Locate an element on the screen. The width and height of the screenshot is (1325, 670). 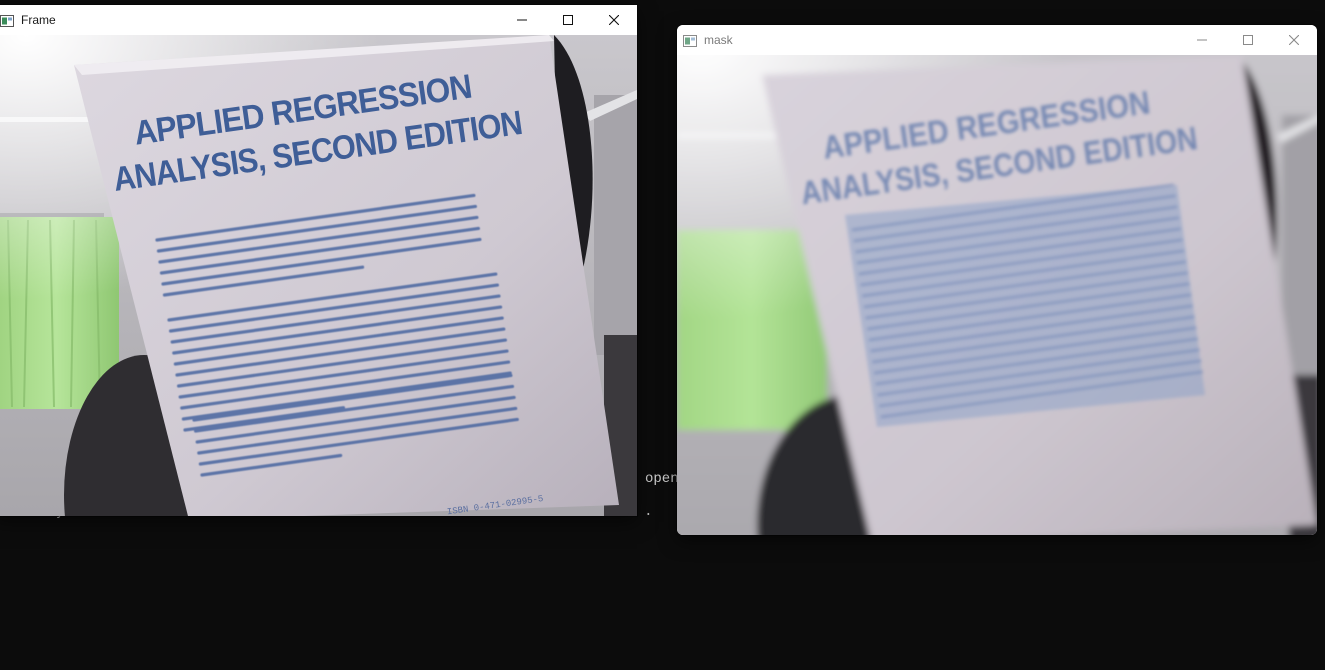
window-title: Frame is located at coordinates (38, 20).